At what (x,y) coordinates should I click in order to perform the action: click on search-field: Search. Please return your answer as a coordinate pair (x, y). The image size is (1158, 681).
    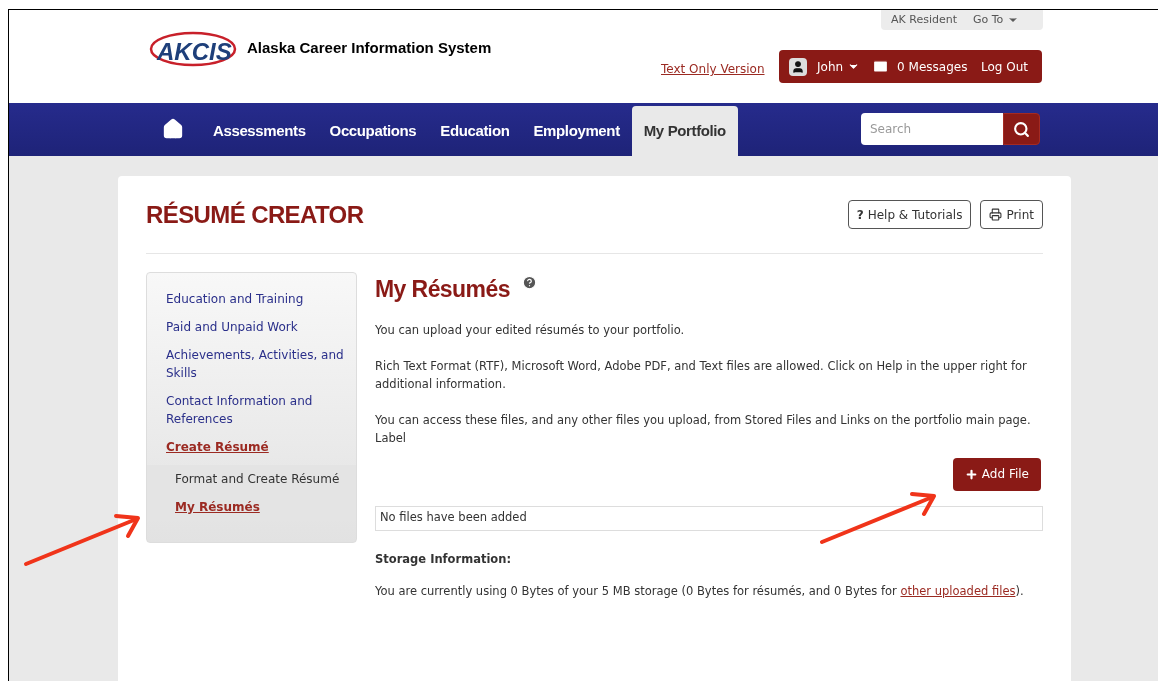
    Looking at the image, I should click on (932, 129).